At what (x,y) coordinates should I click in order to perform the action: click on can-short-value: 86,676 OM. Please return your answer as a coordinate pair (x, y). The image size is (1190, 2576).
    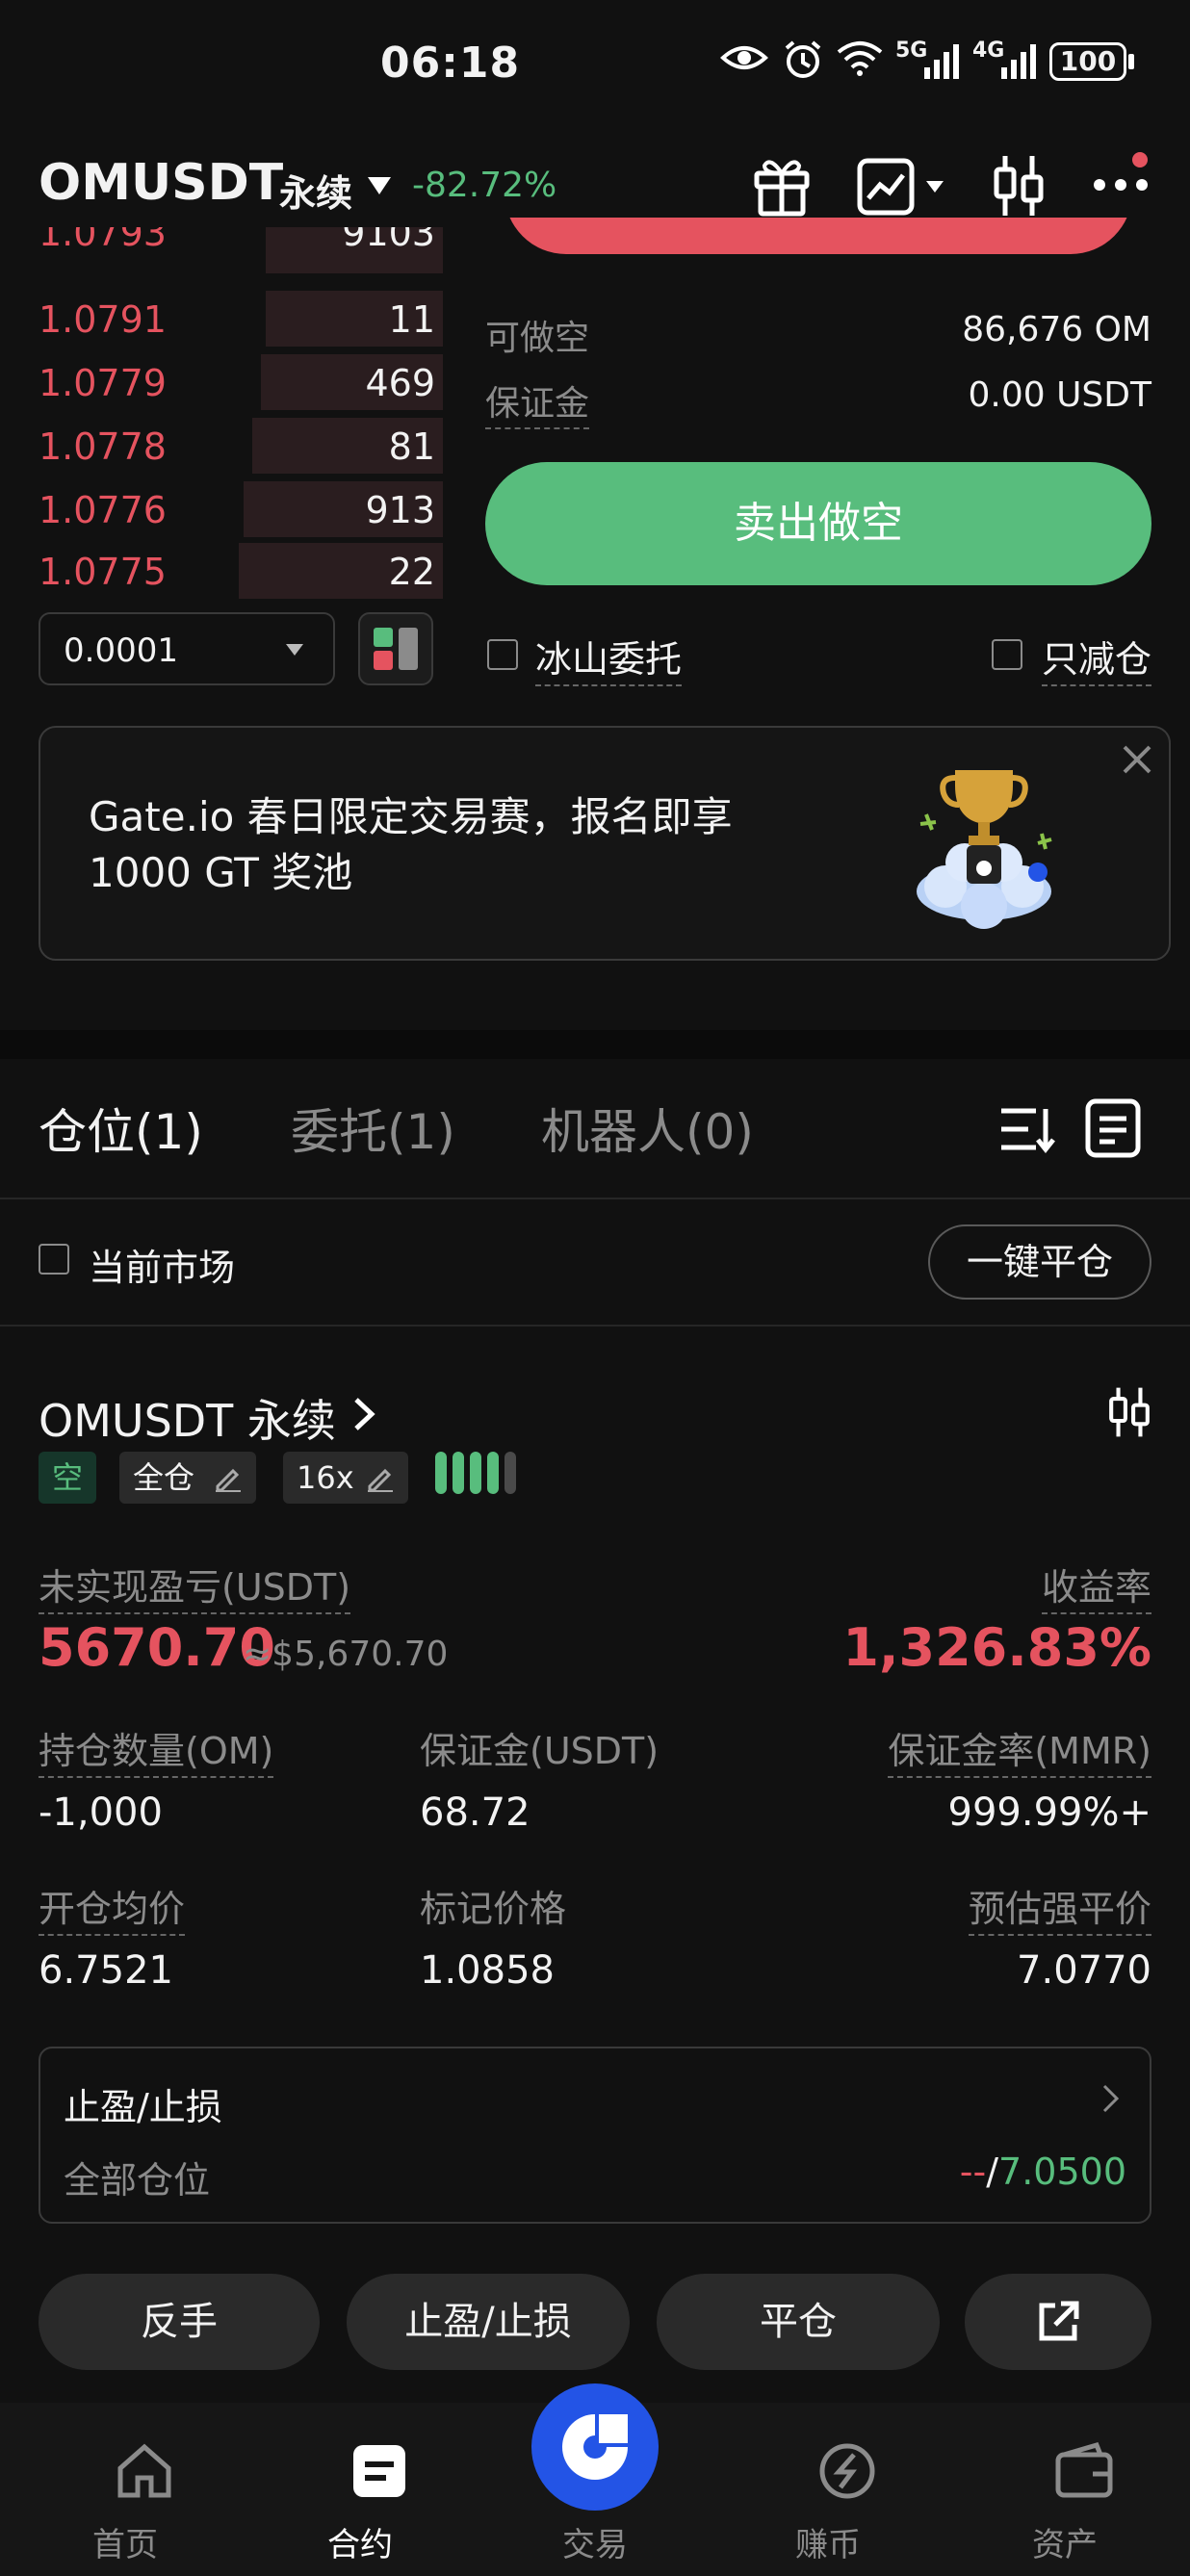
    Looking at the image, I should click on (1056, 330).